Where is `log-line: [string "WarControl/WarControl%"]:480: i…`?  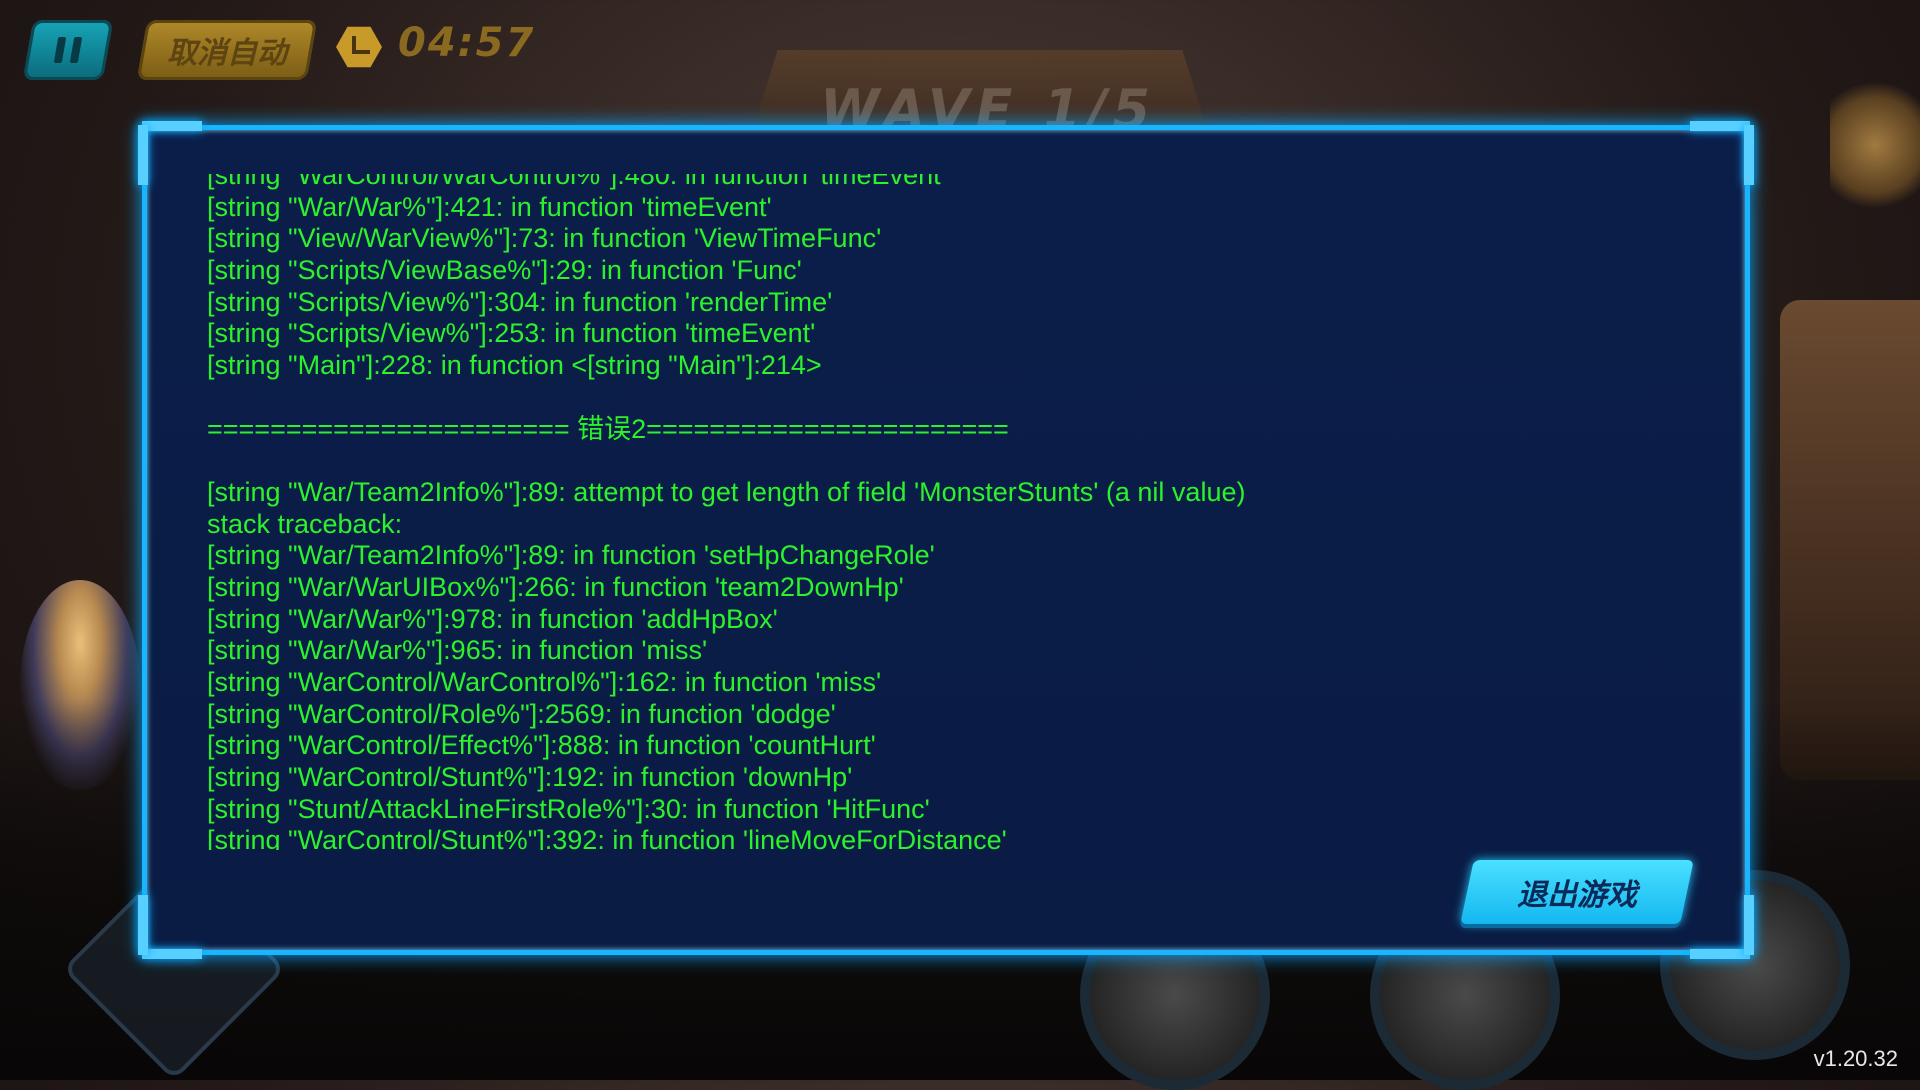 log-line: [string "WarControl/WarControl%"]:480: i… is located at coordinates (576, 182).